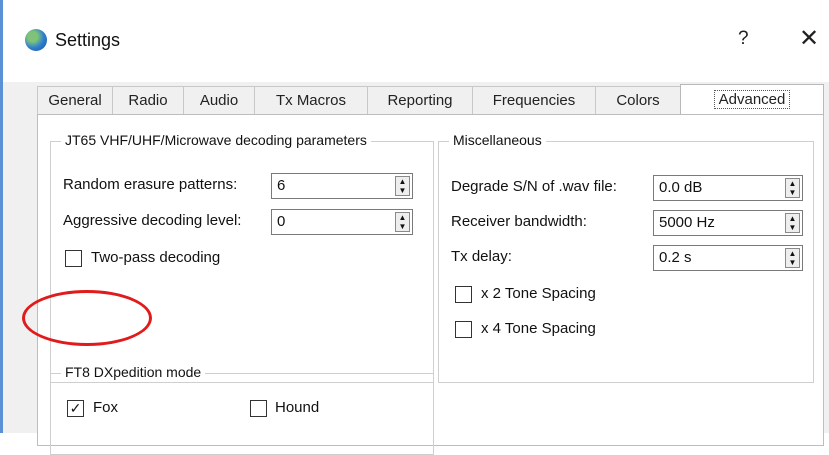 The height and width of the screenshot is (455, 829). Describe the element at coordinates (681, 187) in the screenshot. I see `degrade-sn-value: 0.0 dB` at that location.